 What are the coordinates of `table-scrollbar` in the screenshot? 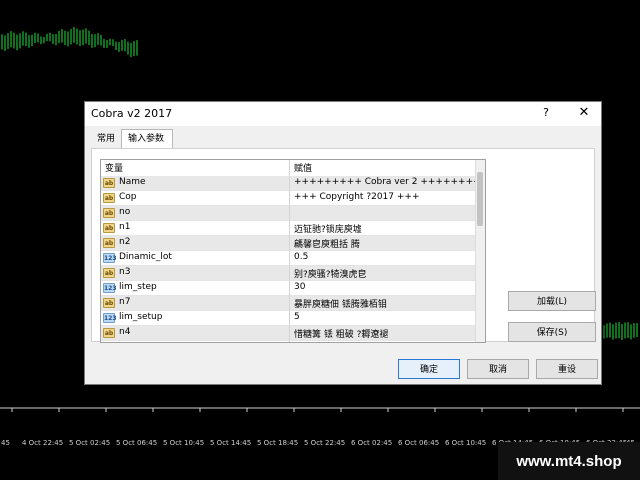 It's located at (480, 251).